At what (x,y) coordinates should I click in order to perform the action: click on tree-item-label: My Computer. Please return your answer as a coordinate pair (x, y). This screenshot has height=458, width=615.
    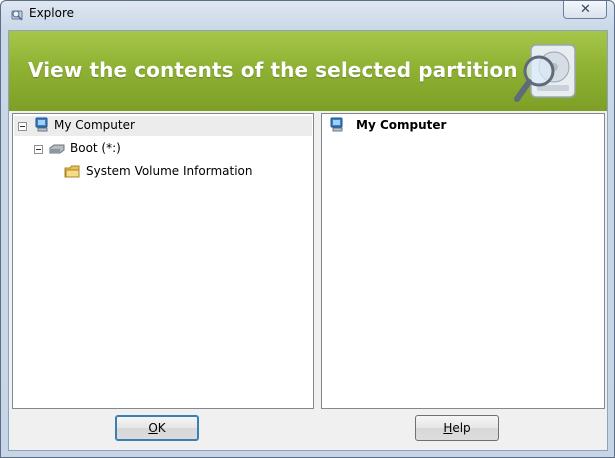
    Looking at the image, I should click on (94, 125).